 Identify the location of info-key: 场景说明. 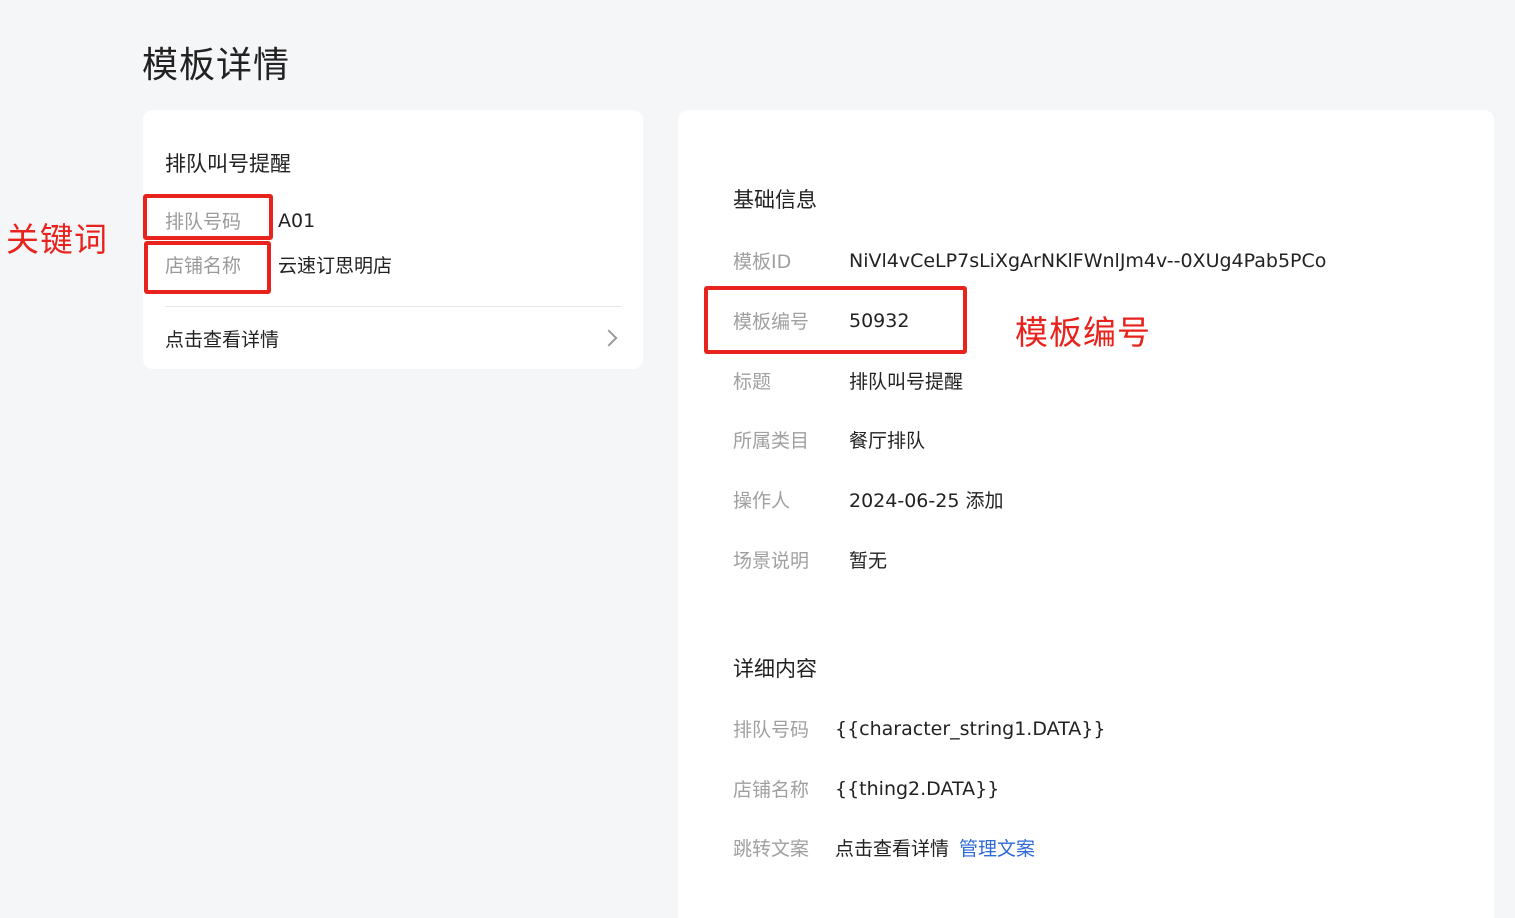
(771, 561).